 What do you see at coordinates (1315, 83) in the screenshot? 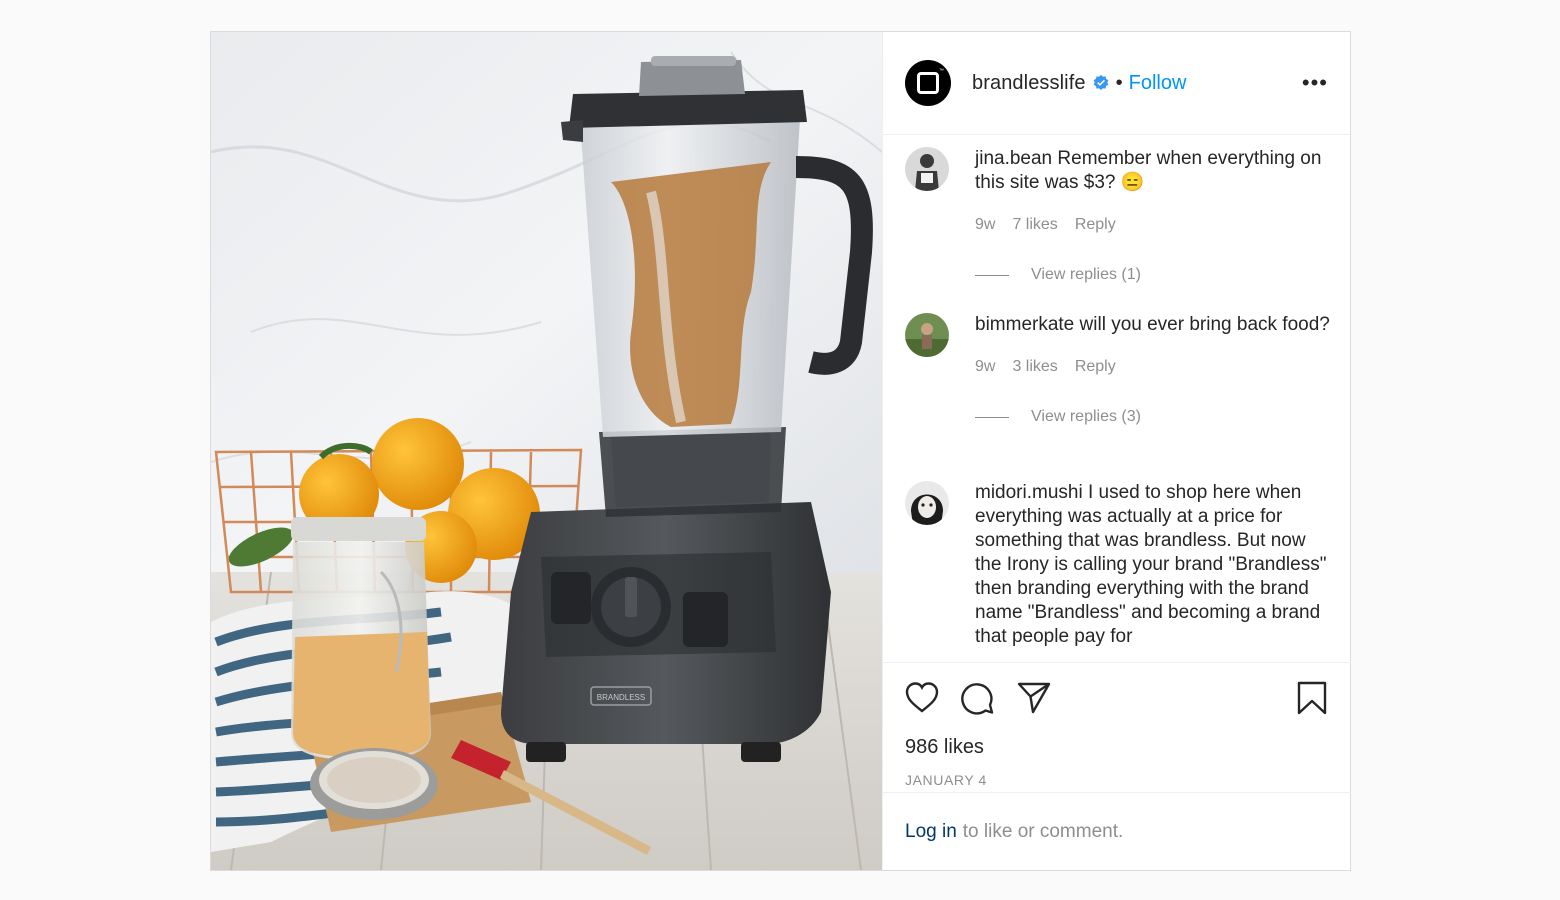
I see `more-options-icon: •••` at bounding box center [1315, 83].